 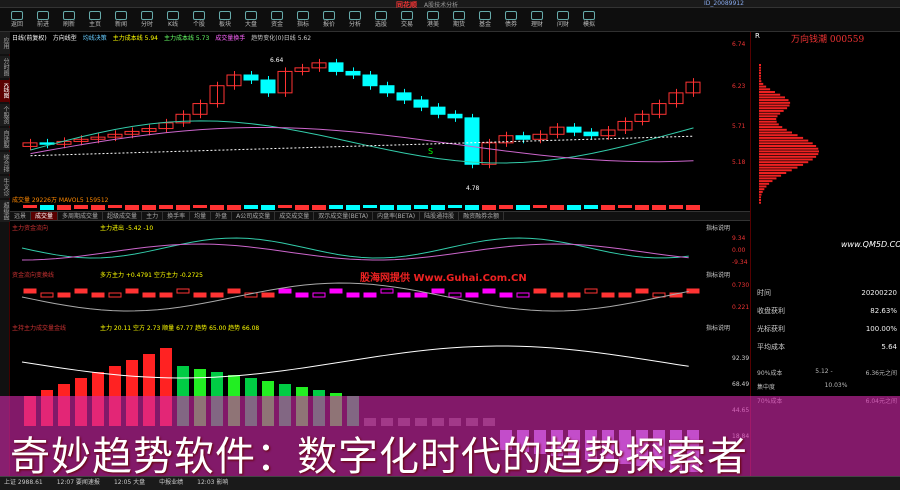 What do you see at coordinates (5, 139) in the screenshot?
I see `sidebar-item-4: 自选股` at bounding box center [5, 139].